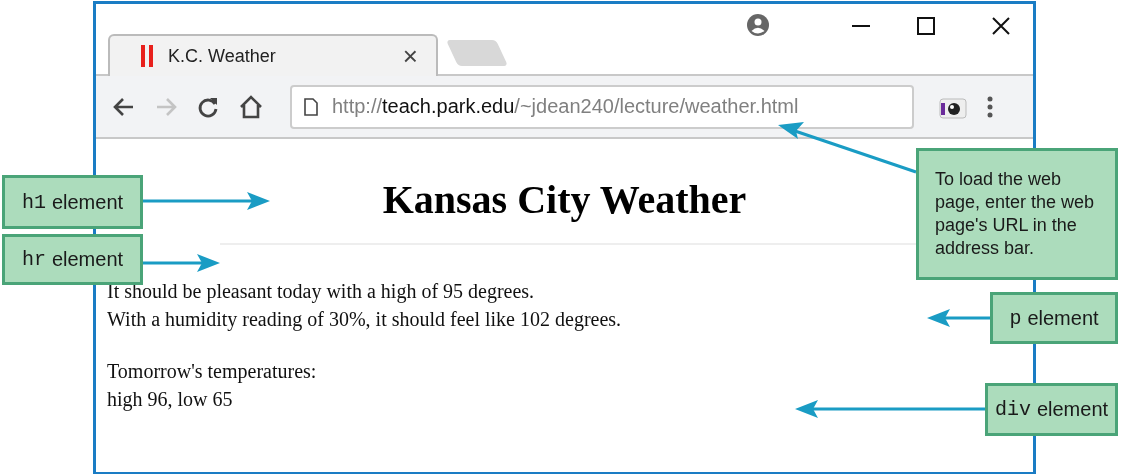  Describe the element at coordinates (1017, 214) in the screenshot. I see `callout-note: To load the web page, enter the web page's URL in the address bar.` at that location.